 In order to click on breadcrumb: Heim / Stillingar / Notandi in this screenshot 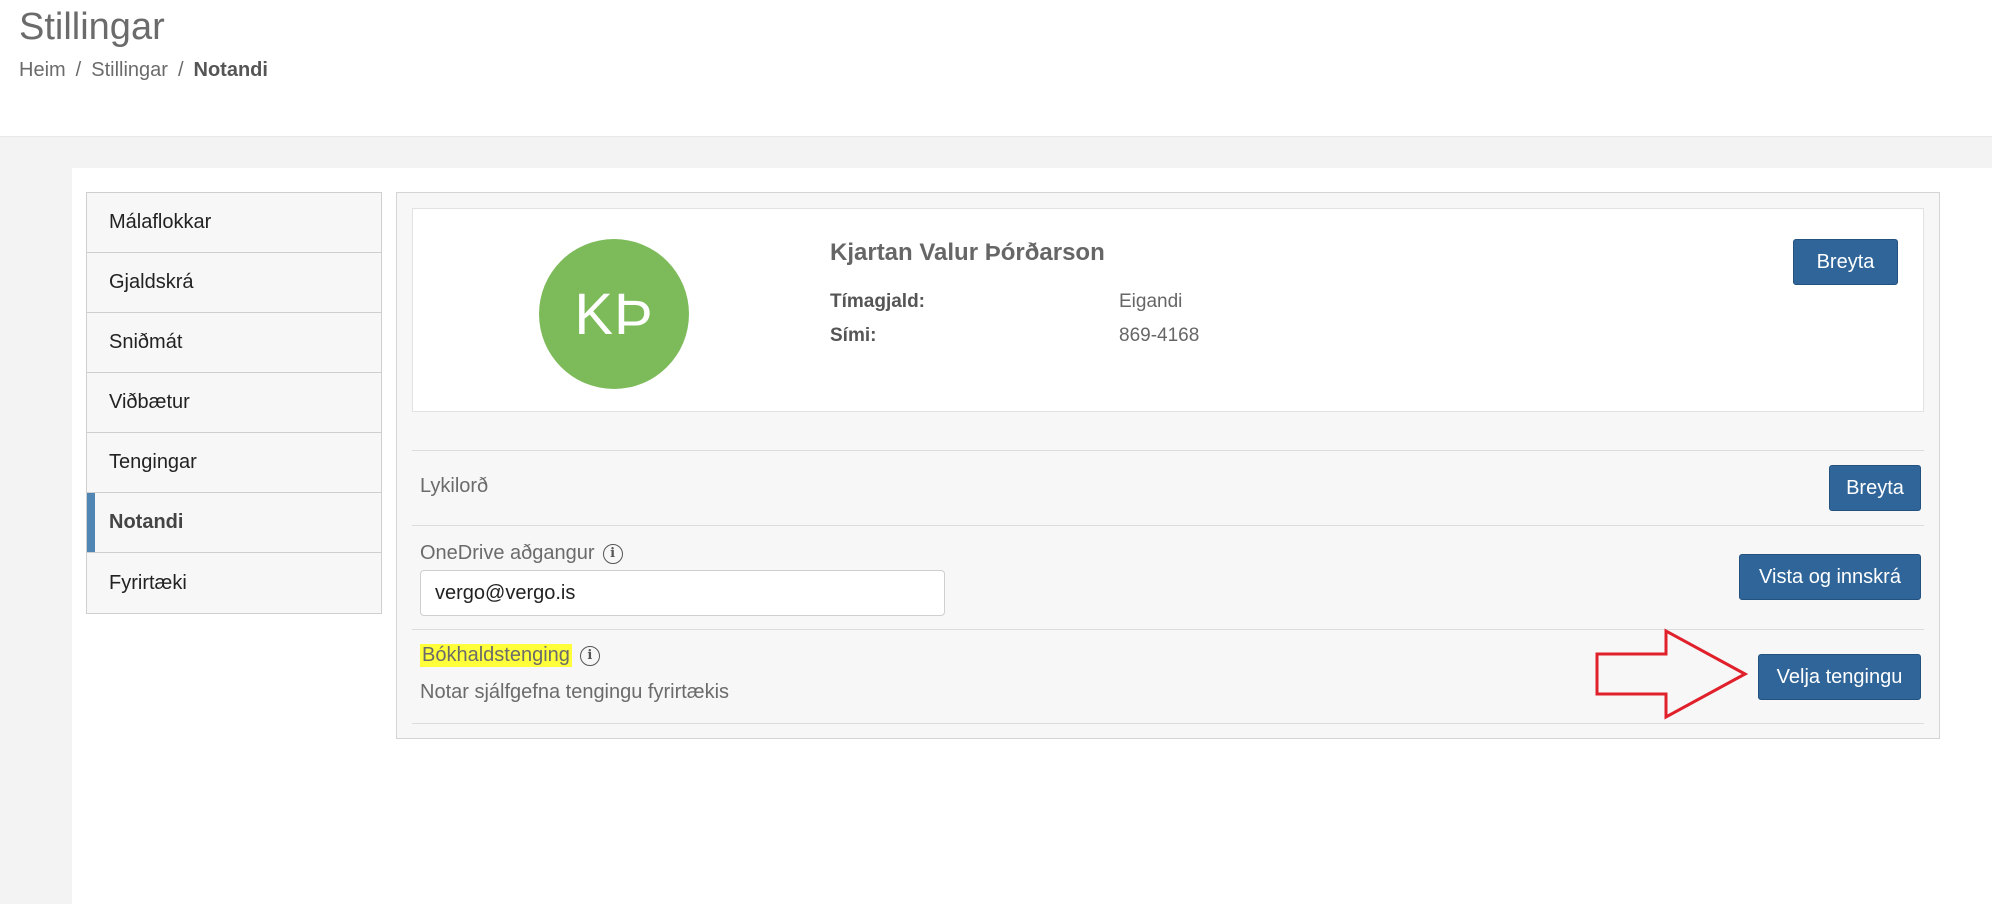, I will do `click(143, 70)`.